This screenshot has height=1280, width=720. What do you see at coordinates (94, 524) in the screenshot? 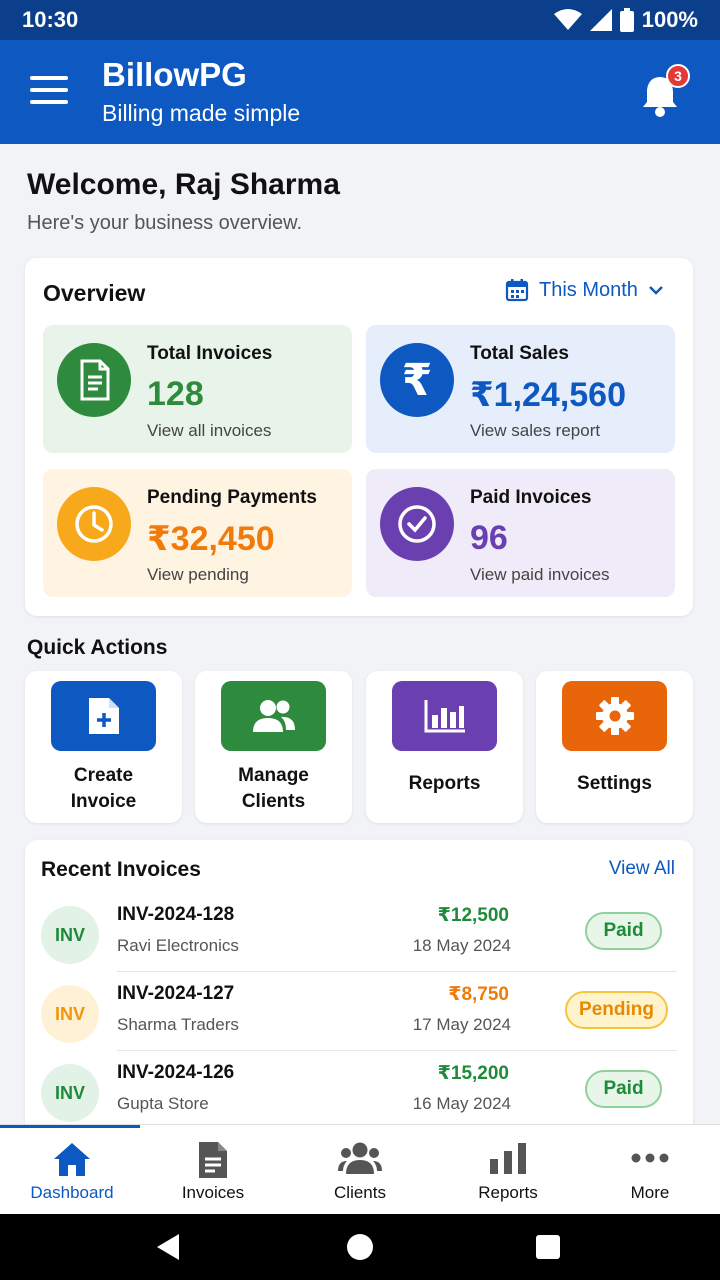
I see `clock-icon` at bounding box center [94, 524].